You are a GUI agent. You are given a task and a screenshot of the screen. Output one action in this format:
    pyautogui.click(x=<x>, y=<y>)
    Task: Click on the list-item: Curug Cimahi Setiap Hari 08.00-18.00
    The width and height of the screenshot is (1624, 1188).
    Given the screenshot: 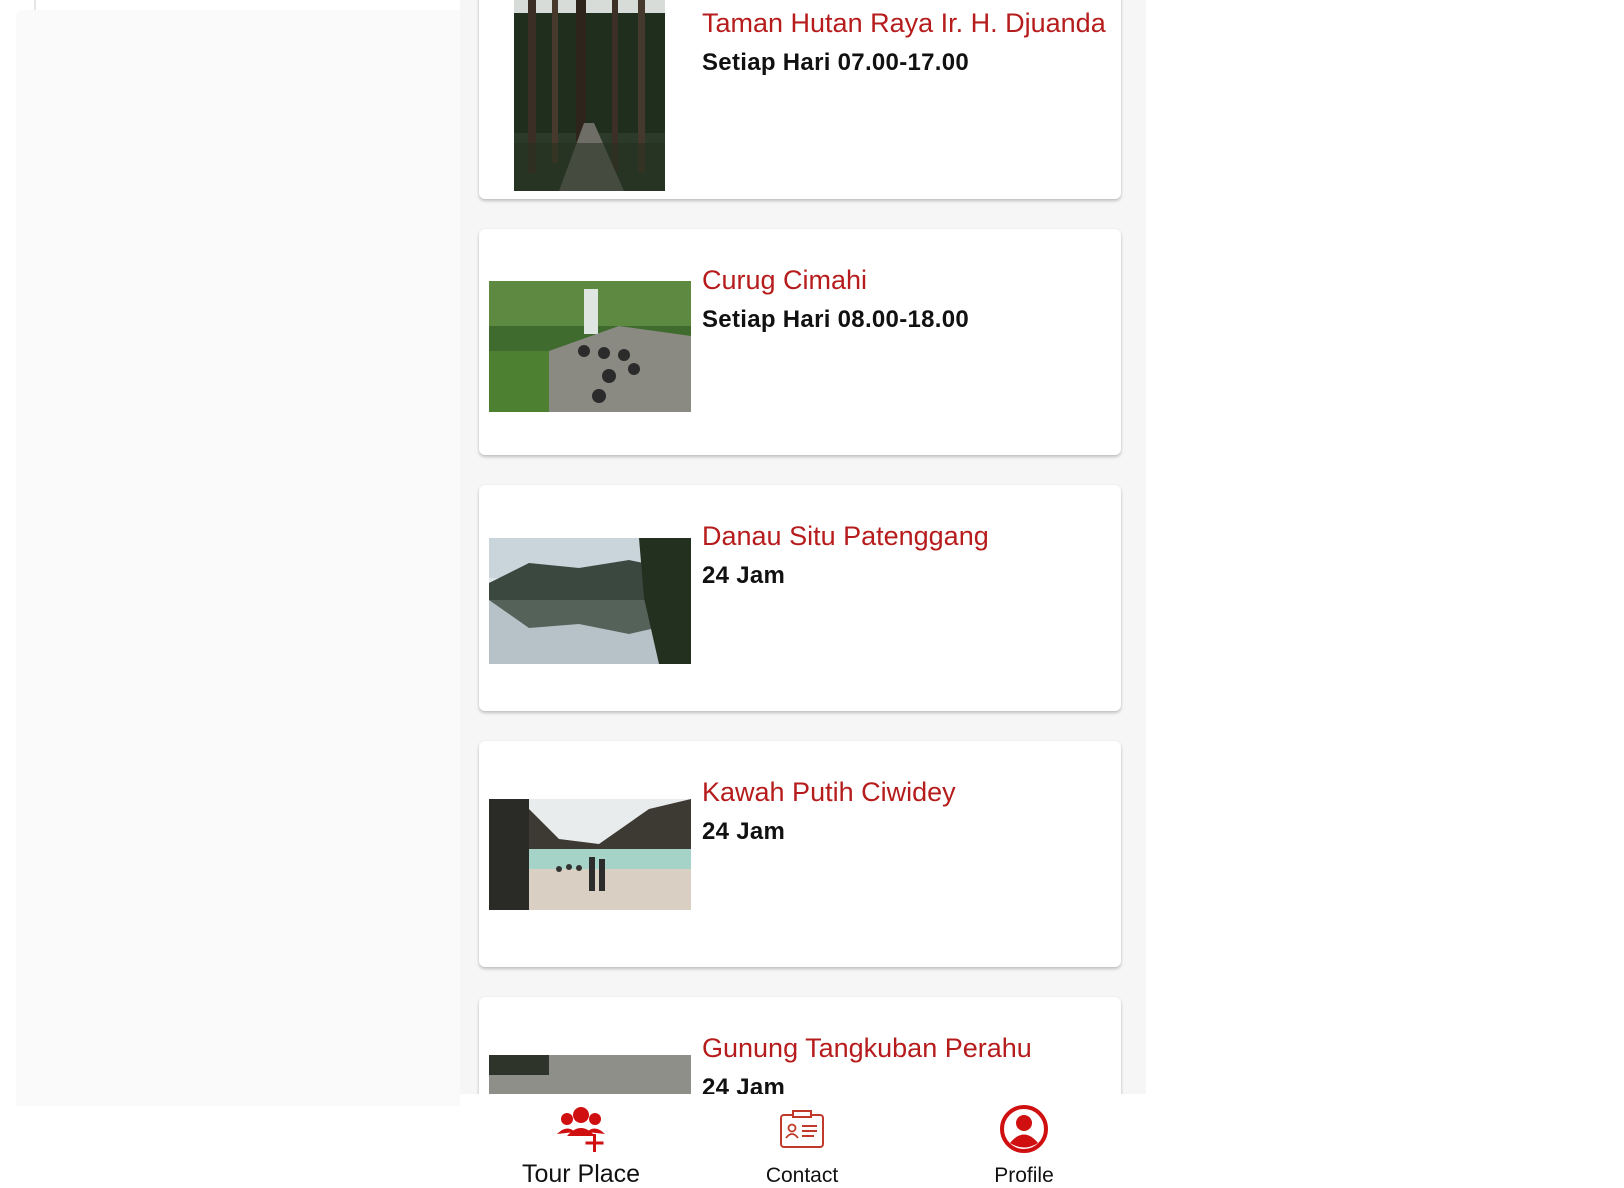 What is the action you would take?
    pyautogui.click(x=800, y=342)
    